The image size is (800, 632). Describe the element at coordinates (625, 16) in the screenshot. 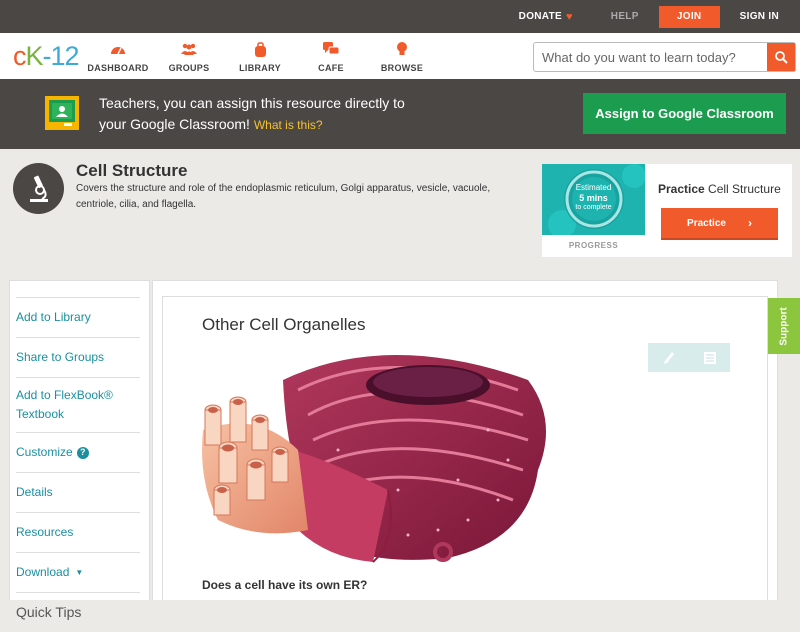

I see `help-link: HELP` at that location.